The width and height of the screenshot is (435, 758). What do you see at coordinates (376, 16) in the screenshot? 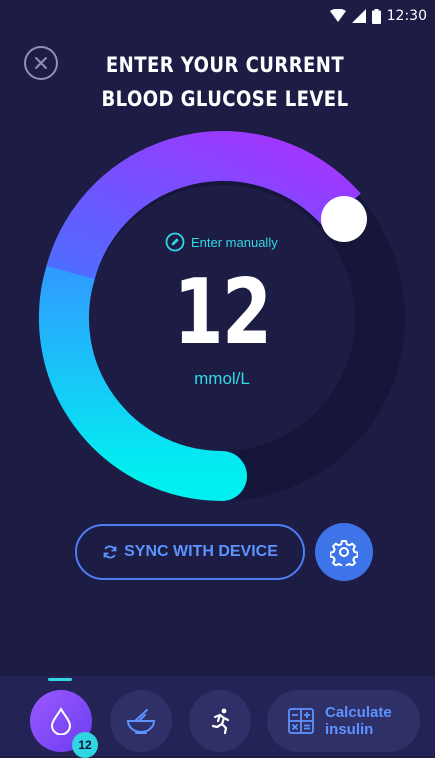
I see `battery-icon` at bounding box center [376, 16].